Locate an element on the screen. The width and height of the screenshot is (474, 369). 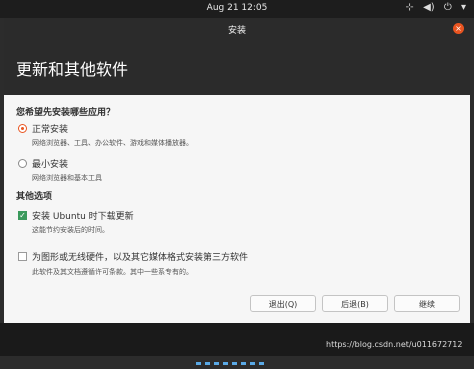
radio-normal is located at coordinates (22, 128).